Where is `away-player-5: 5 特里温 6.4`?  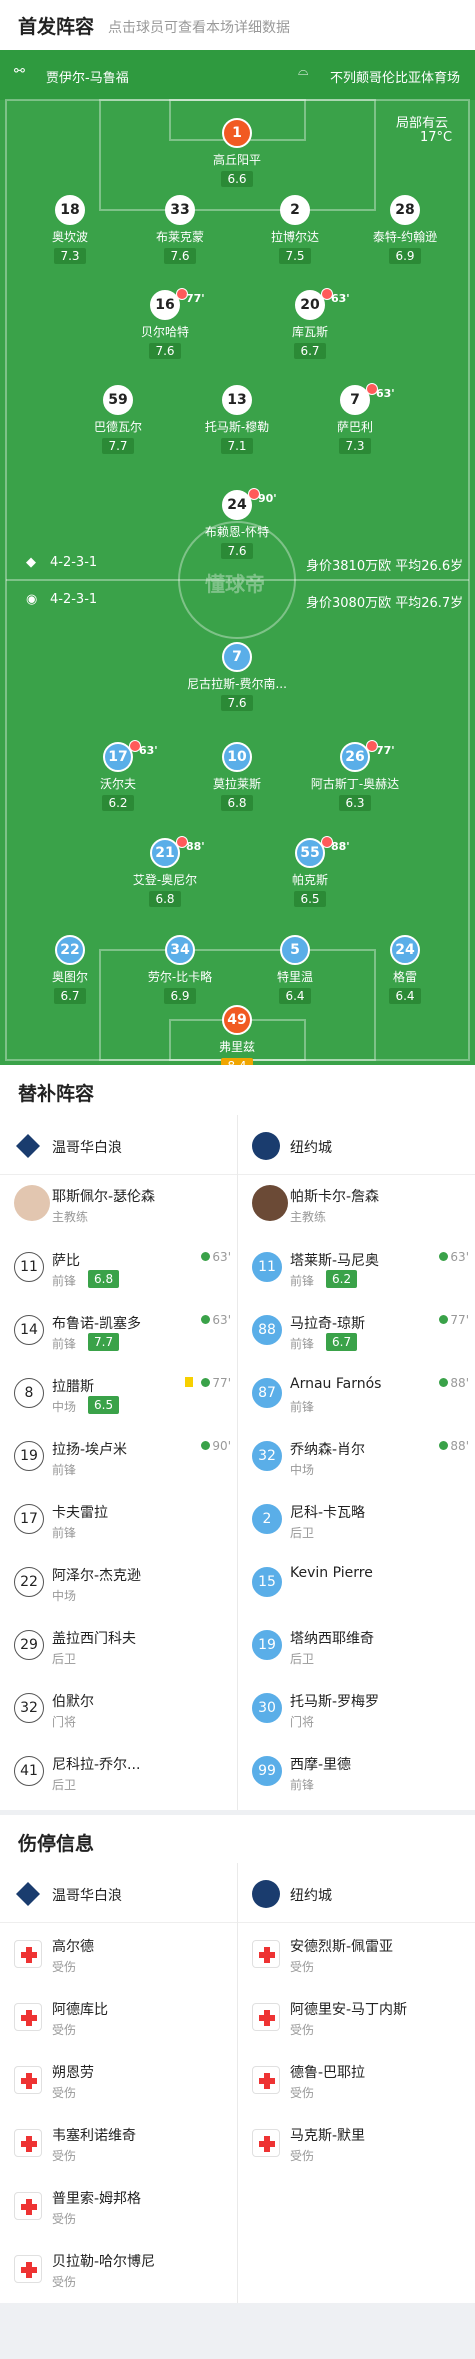 away-player-5: 5 特里温 6.4 is located at coordinates (295, 969).